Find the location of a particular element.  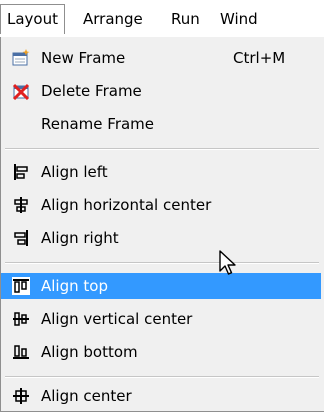

menu-item-align-bottom: Align bottom is located at coordinates (161, 352).